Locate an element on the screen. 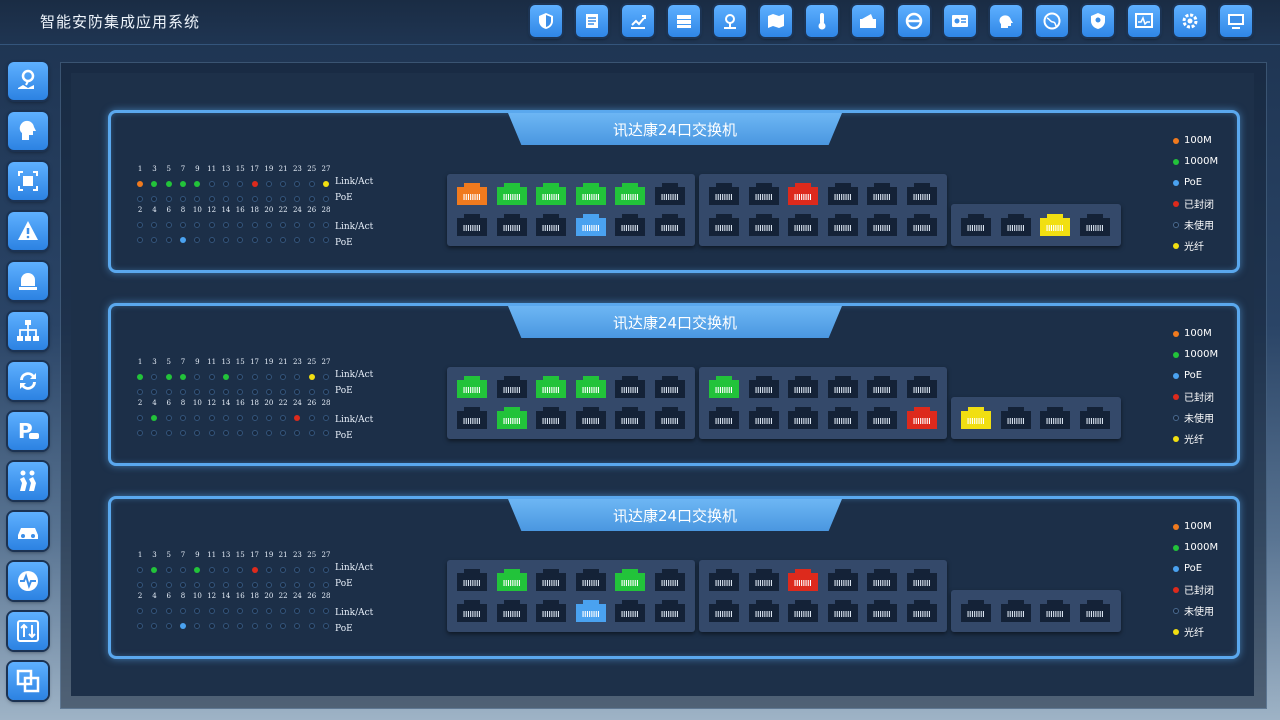  thermometer-button is located at coordinates (822, 21).